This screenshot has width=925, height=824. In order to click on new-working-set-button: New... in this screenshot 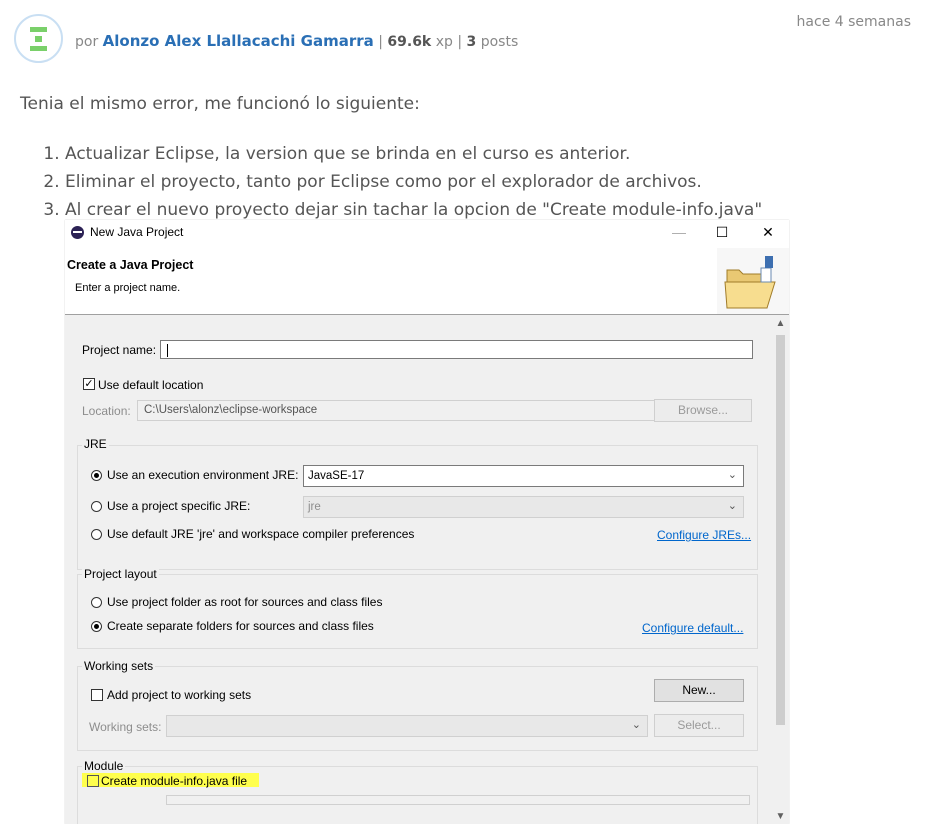, I will do `click(699, 690)`.